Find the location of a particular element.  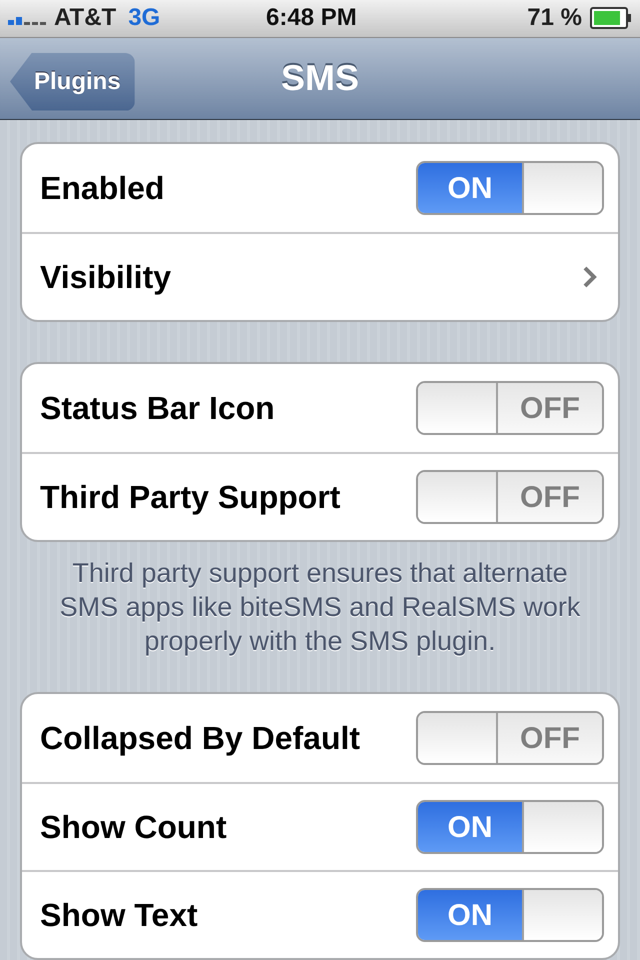

back-button: Plugins is located at coordinates (72, 81).